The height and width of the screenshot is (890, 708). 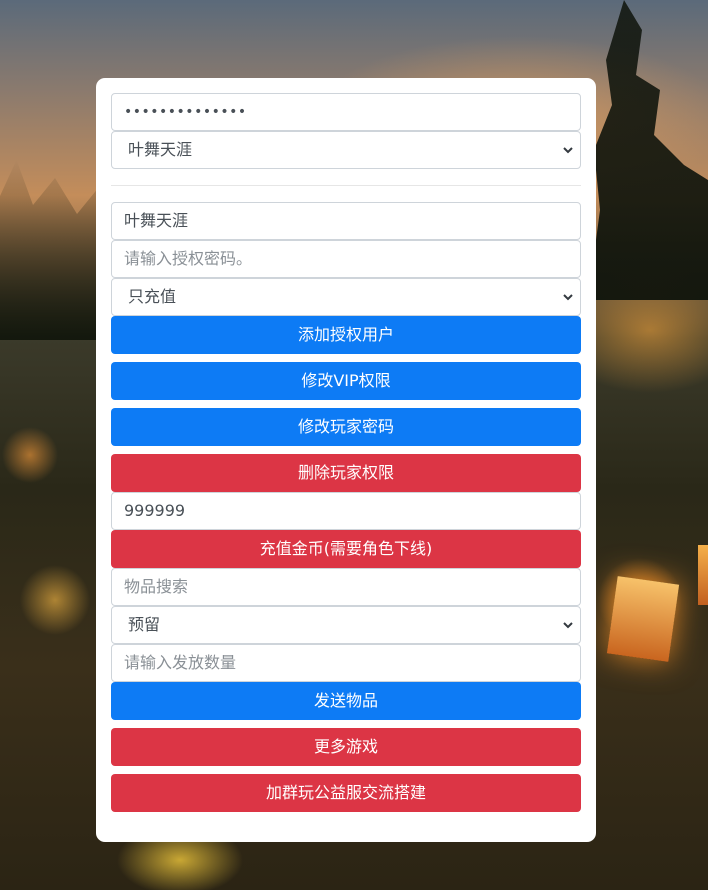 What do you see at coordinates (346, 587) in the screenshot?
I see `item-search-input: 物品搜索` at bounding box center [346, 587].